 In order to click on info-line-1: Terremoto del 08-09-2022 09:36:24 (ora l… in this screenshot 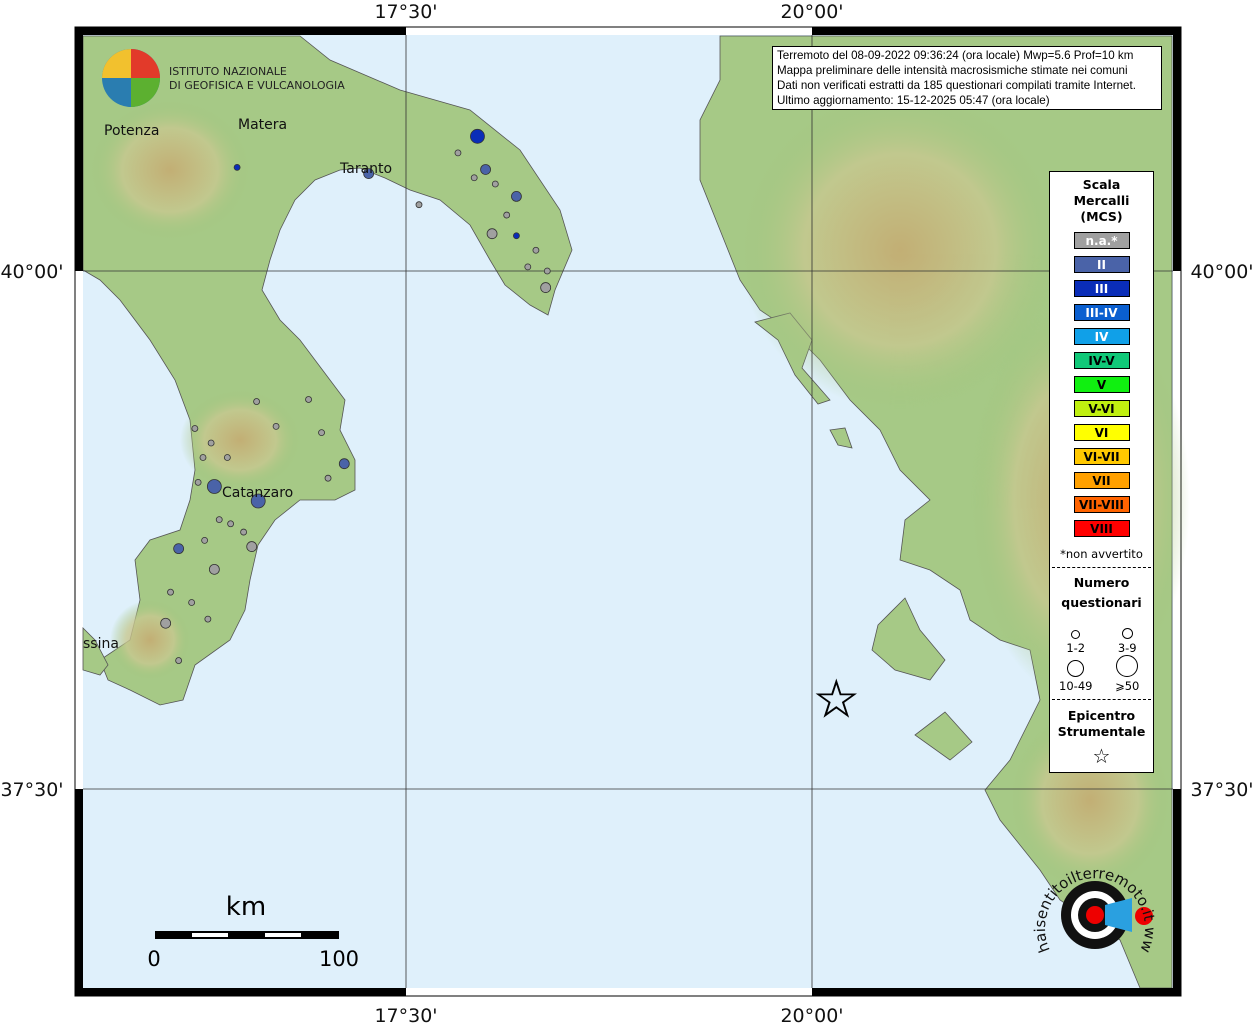, I will do `click(955, 55)`.